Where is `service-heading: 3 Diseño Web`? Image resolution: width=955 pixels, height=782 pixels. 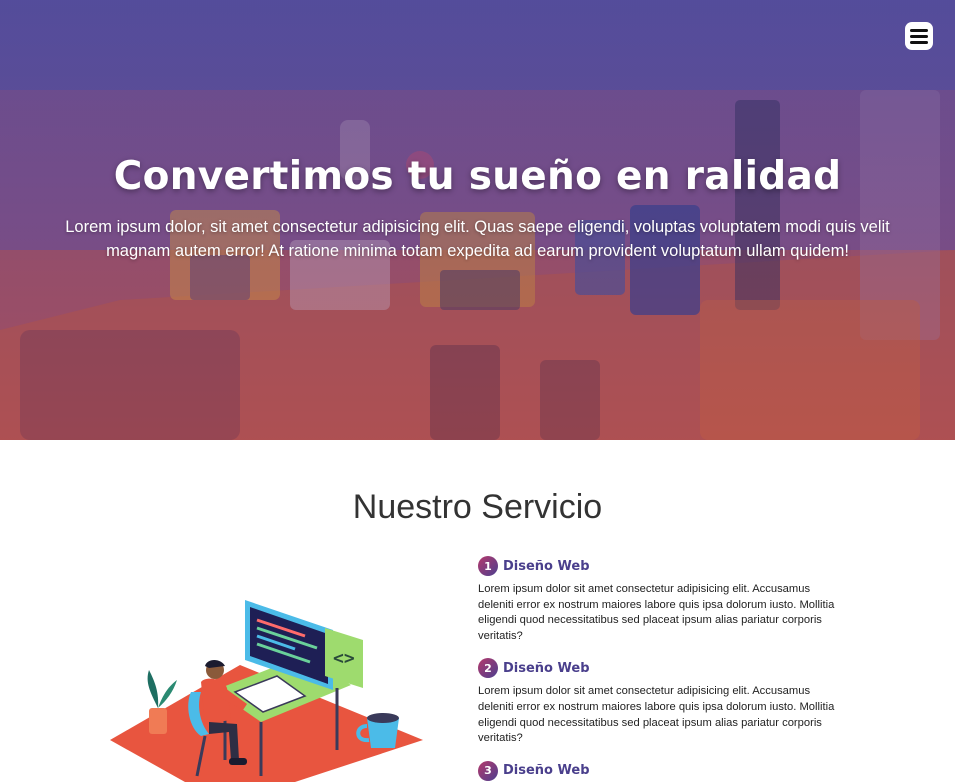 service-heading: 3 Diseño Web is located at coordinates (663, 770).